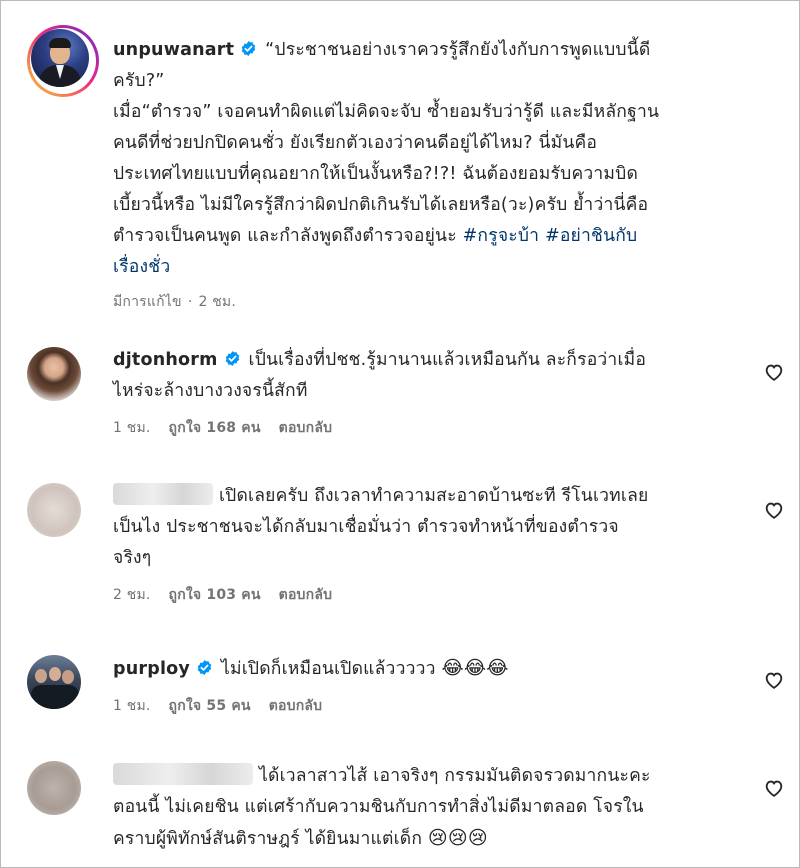  Describe the element at coordinates (433, 428) in the screenshot. I see `comment-meta: 1 ชม. ถูกใจ 168 คน ตอบกลับ` at that location.